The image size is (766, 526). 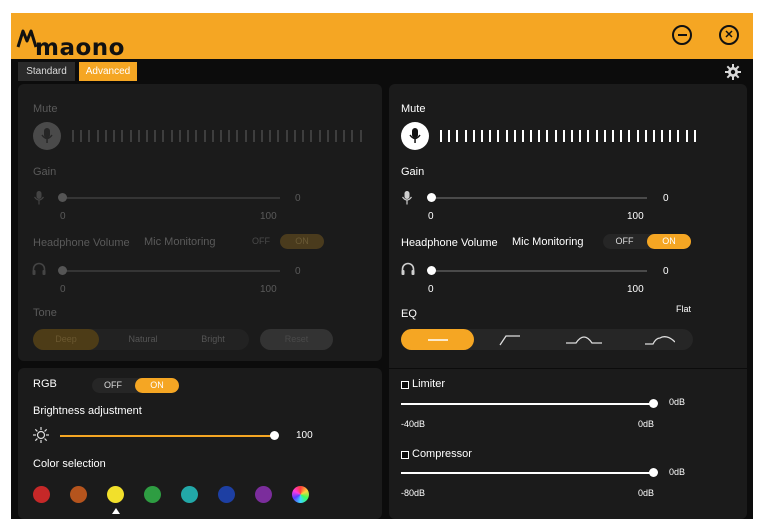 What do you see at coordinates (296, 339) in the screenshot?
I see `reset-button: Reset` at bounding box center [296, 339].